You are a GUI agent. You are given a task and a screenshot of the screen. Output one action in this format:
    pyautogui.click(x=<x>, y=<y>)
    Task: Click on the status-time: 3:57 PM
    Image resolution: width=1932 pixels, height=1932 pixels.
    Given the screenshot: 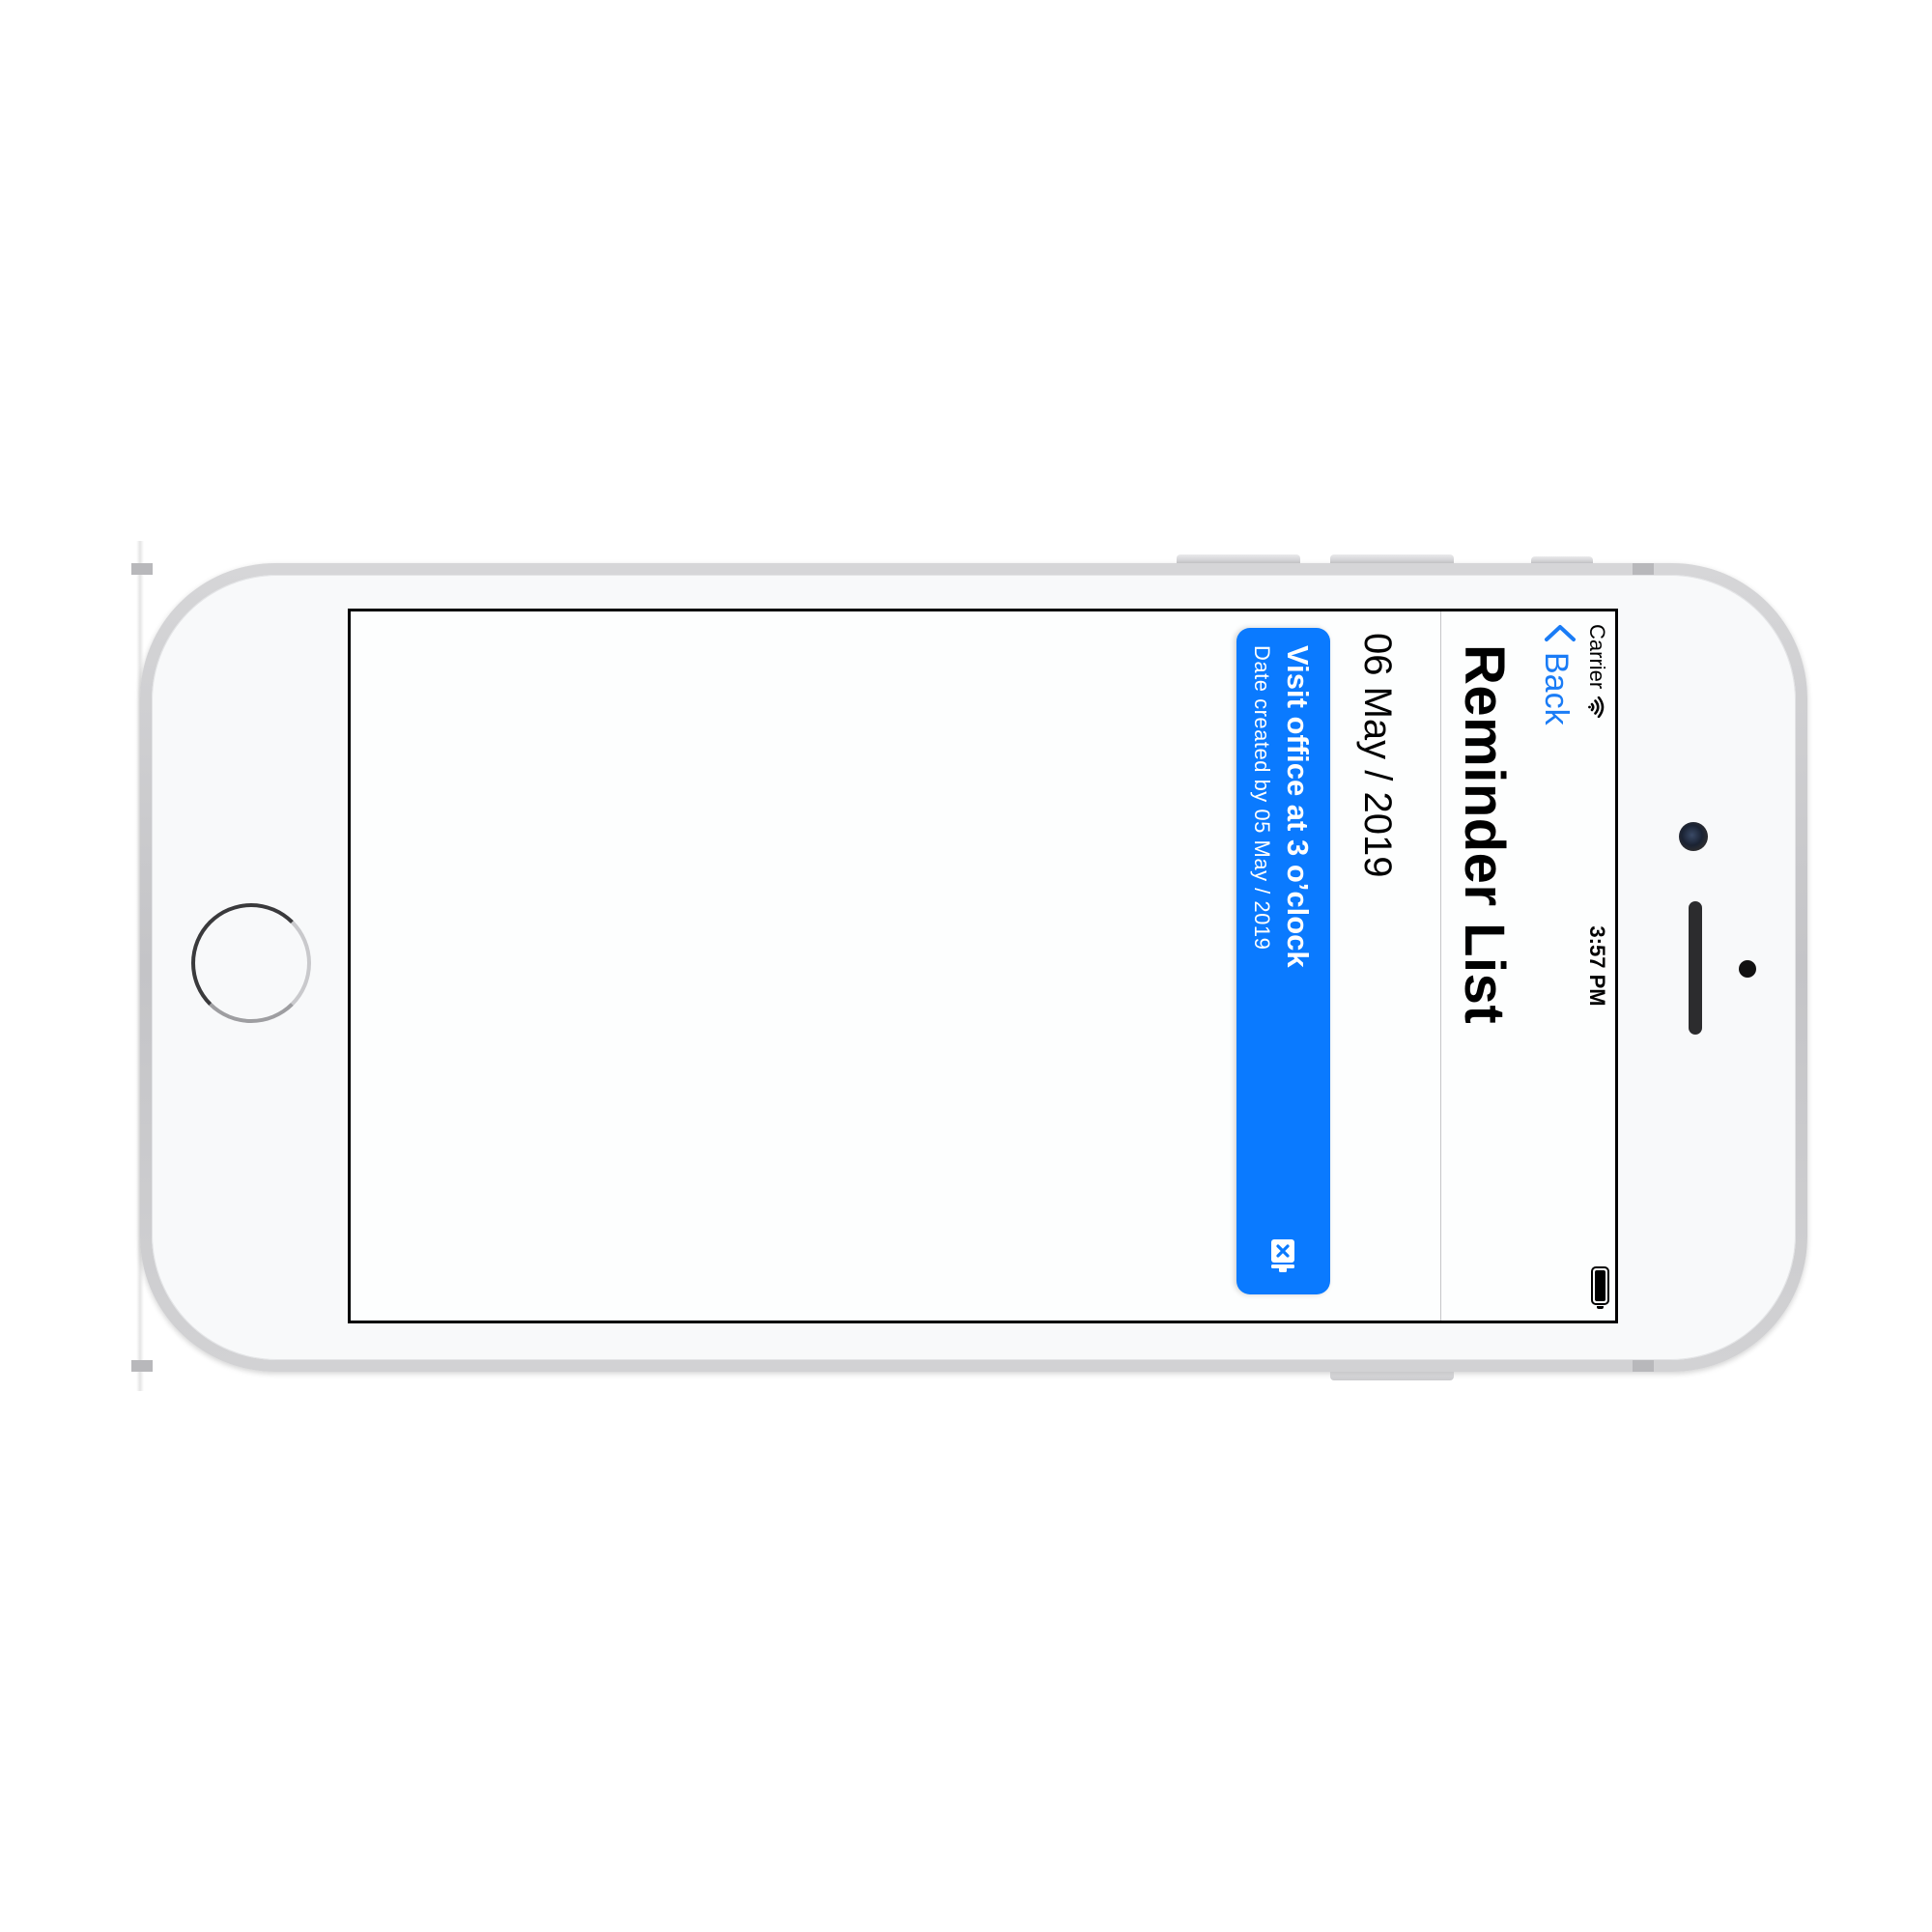 What is the action you would take?
    pyautogui.click(x=1597, y=966)
    